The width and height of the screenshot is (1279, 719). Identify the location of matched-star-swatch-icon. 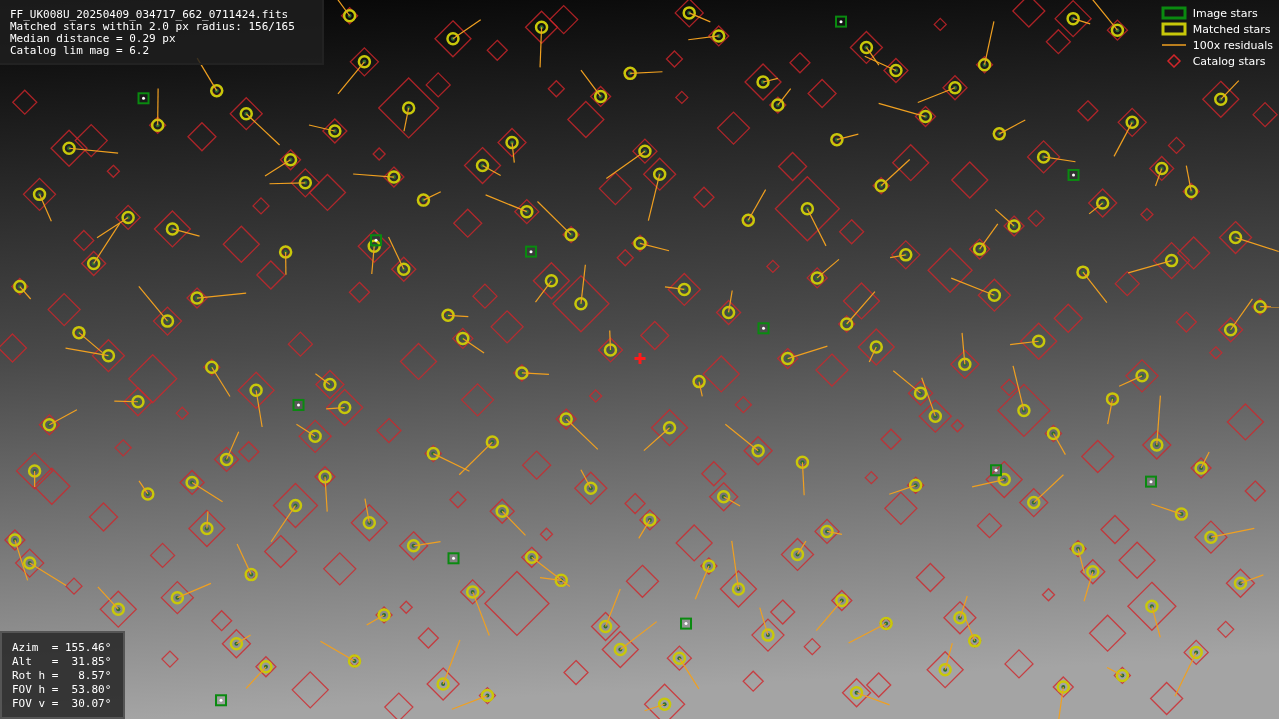
(1173, 29).